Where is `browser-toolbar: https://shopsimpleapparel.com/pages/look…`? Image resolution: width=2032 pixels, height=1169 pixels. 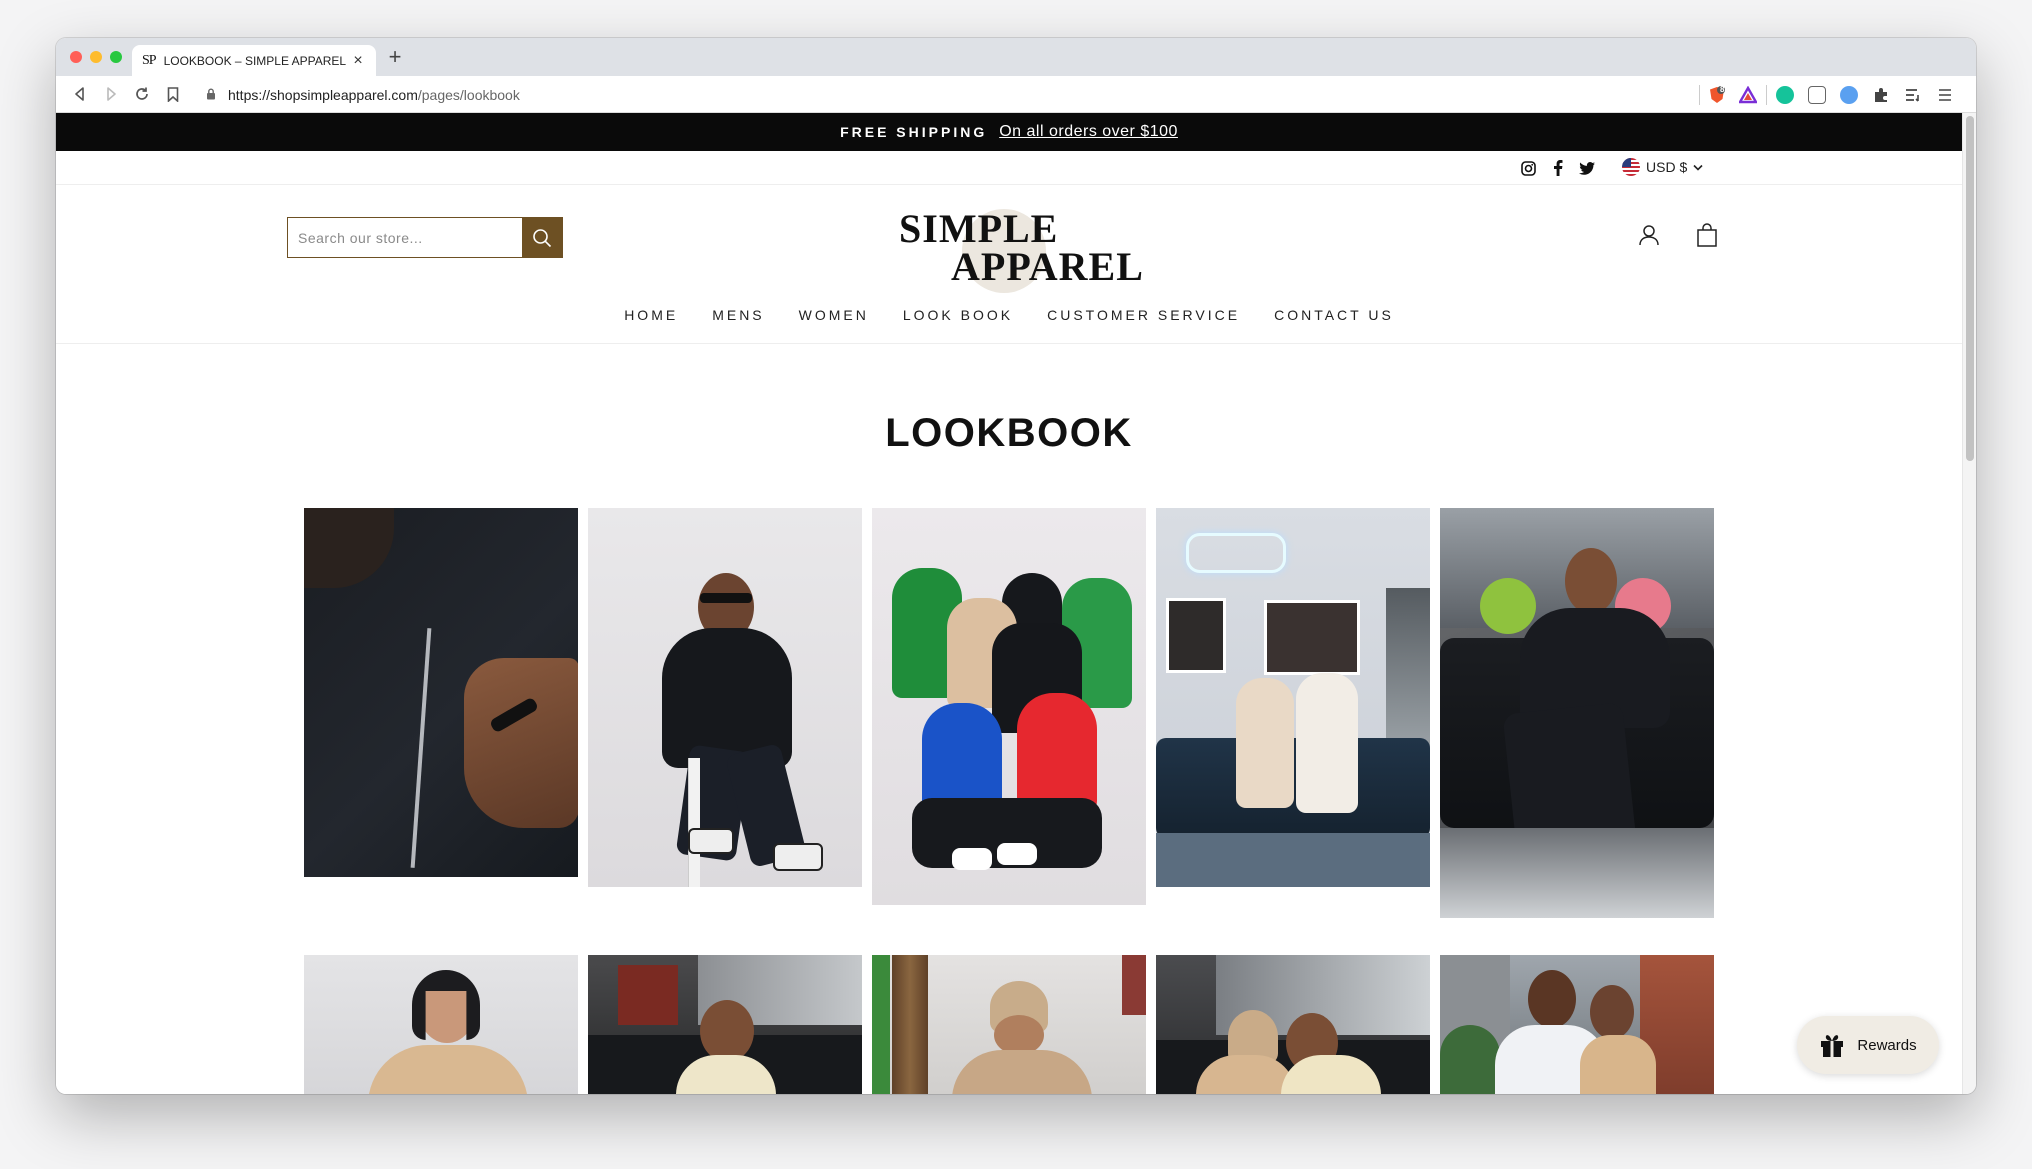 browser-toolbar: https://shopsimpleapparel.com/pages/look… is located at coordinates (1016, 94).